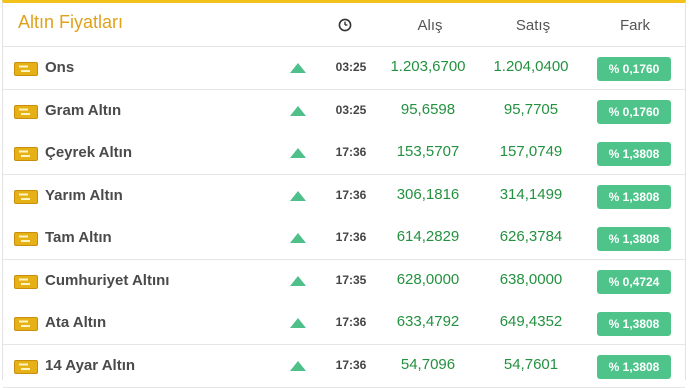  Describe the element at coordinates (59, 67) in the screenshot. I see `gold-type-name: Ons` at that location.